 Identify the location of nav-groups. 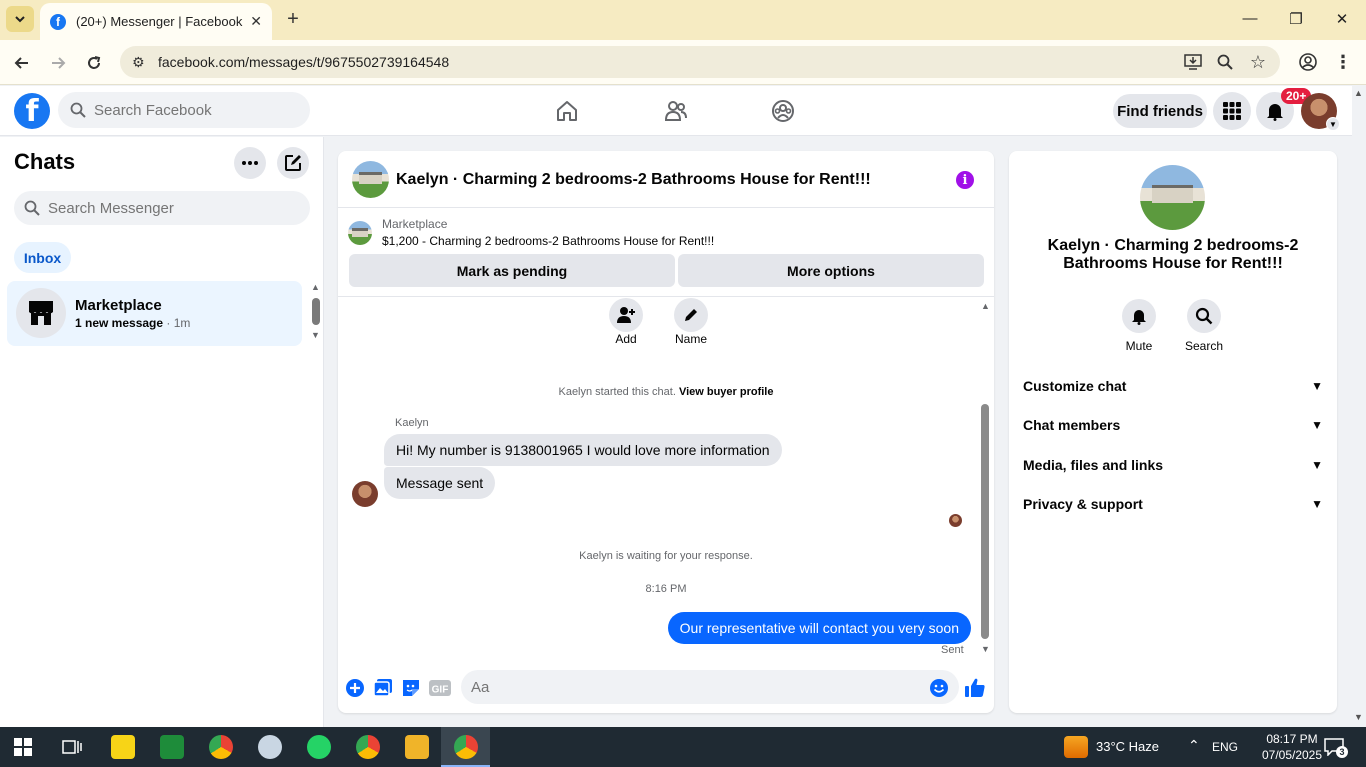
(783, 111).